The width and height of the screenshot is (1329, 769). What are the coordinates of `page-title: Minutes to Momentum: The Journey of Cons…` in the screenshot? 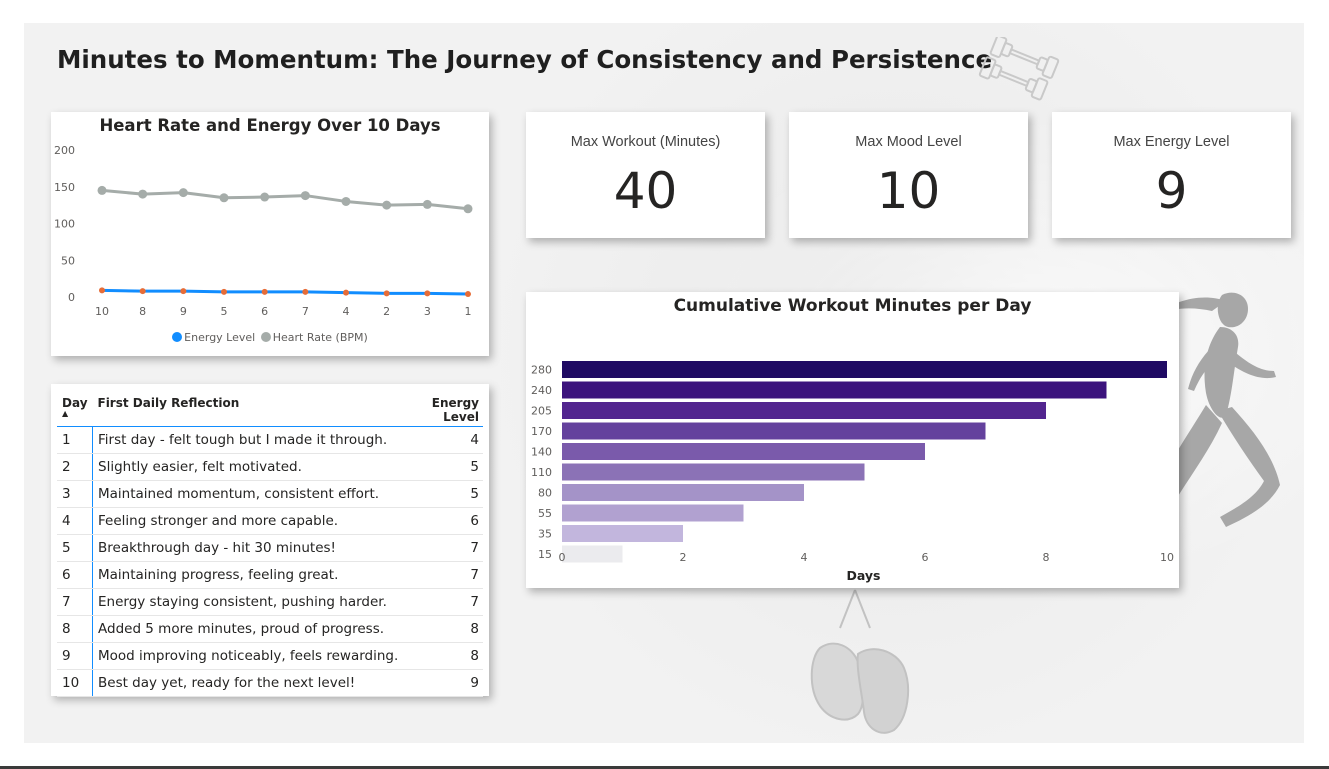 It's located at (525, 59).